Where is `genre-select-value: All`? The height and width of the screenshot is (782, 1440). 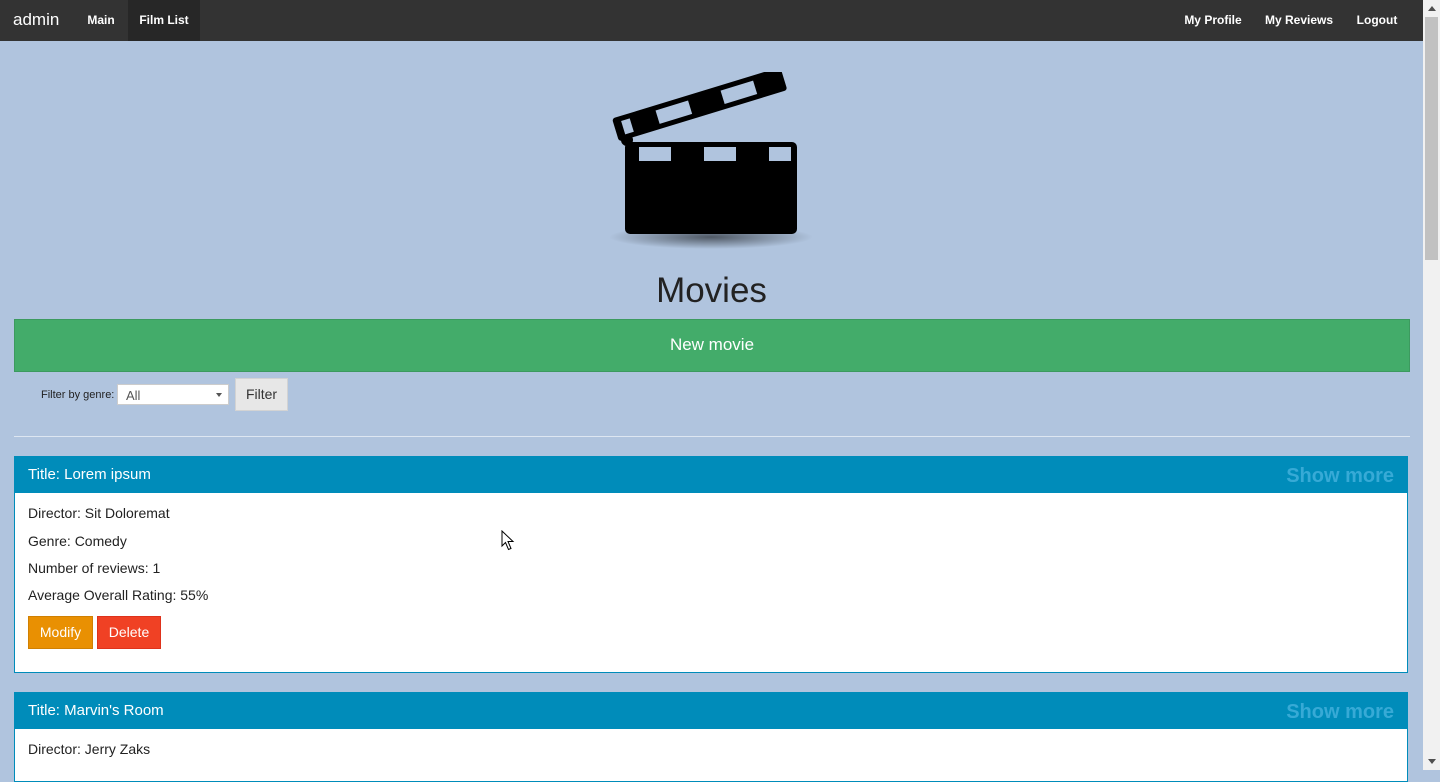
genre-select-value: All is located at coordinates (133, 395).